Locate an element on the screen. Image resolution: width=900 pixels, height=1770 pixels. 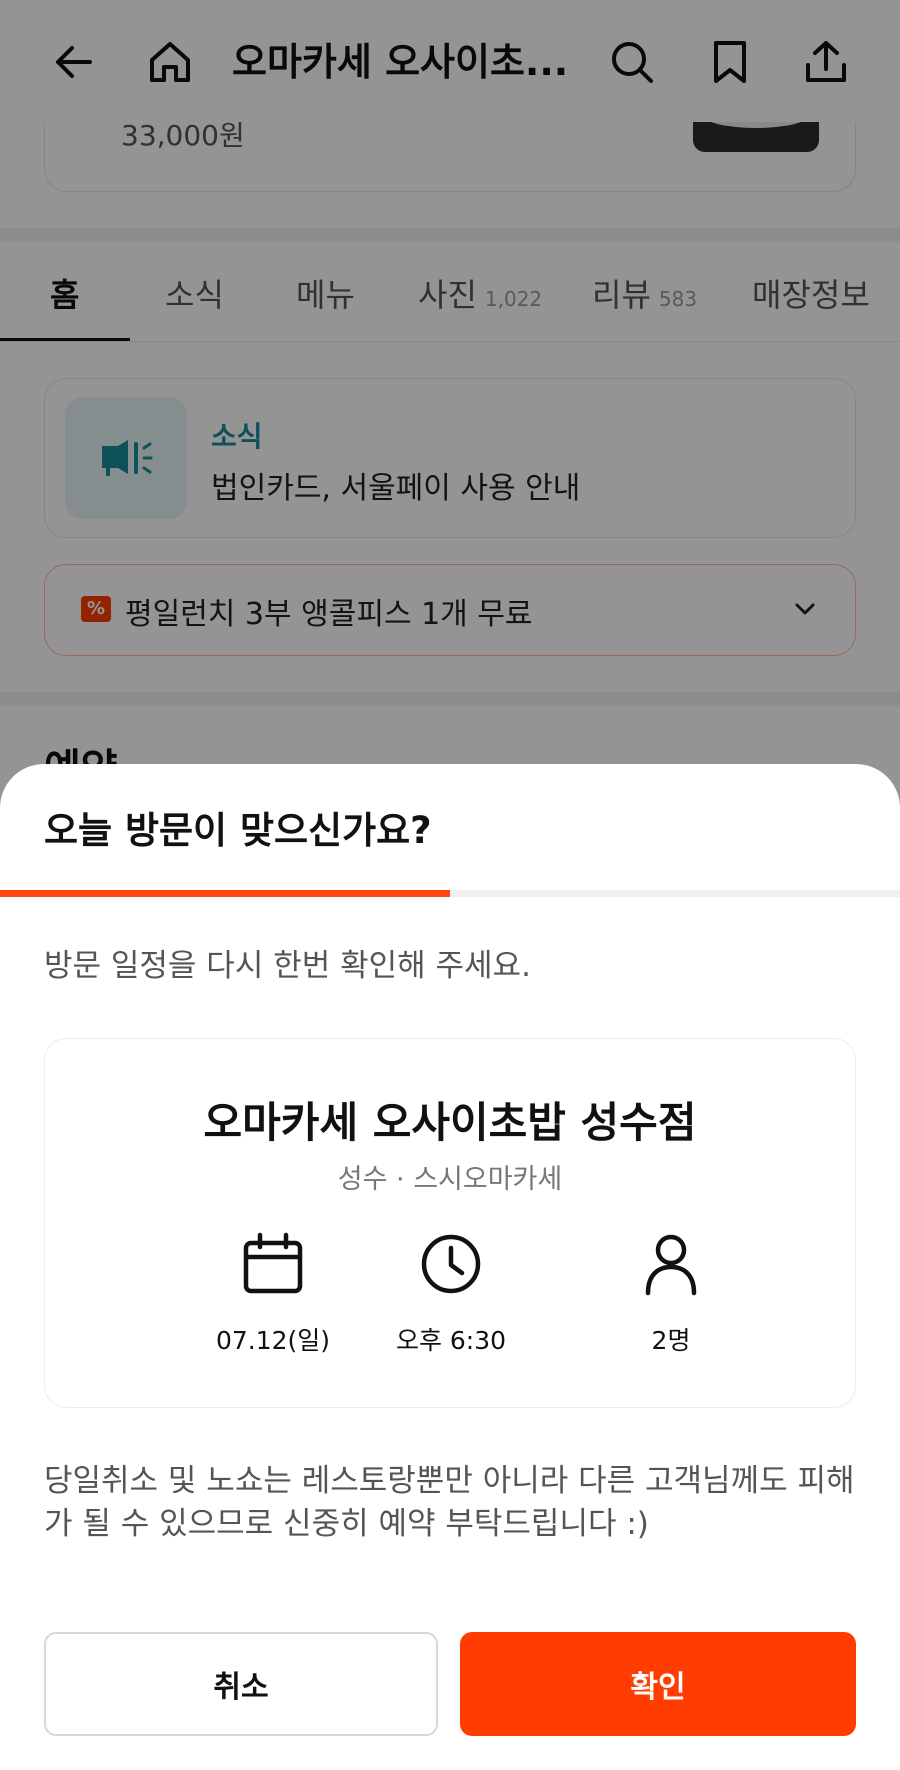
reservation-party: 2명 is located at coordinates (671, 1293).